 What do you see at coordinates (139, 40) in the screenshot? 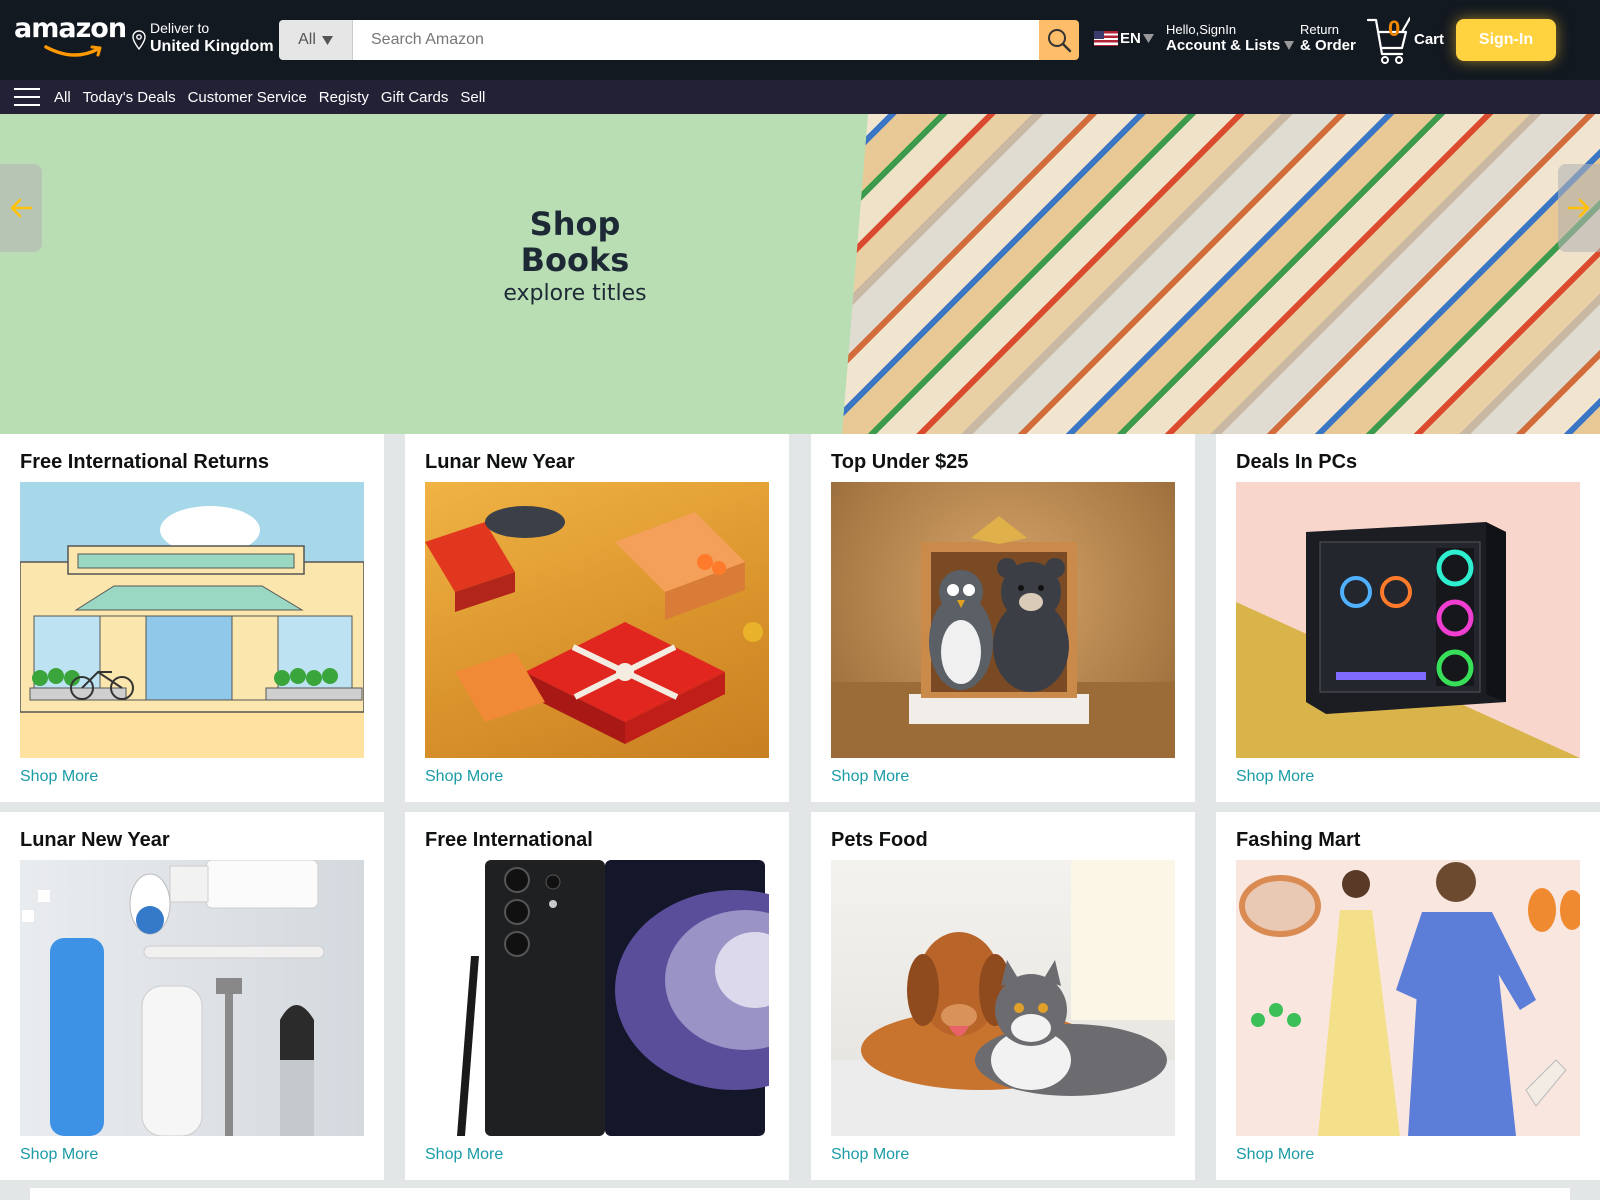
I see `map-pin-icon` at bounding box center [139, 40].